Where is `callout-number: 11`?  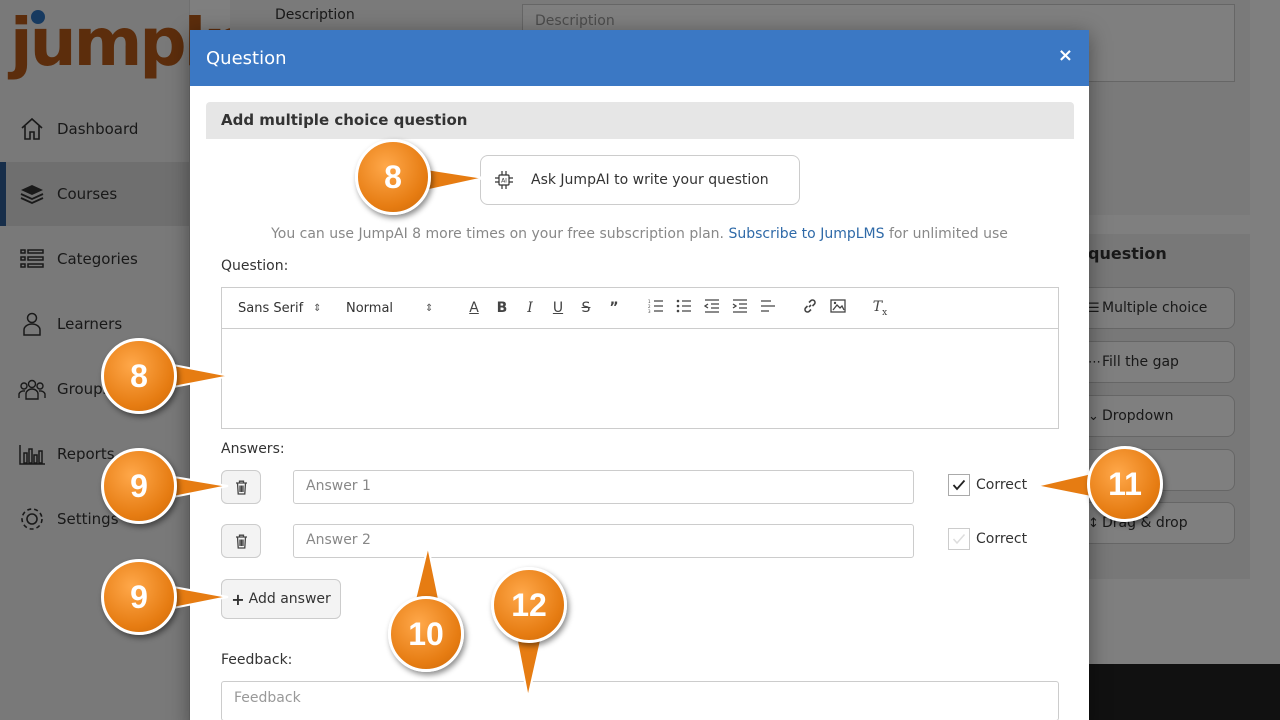
callout-number: 11 is located at coordinates (1125, 484).